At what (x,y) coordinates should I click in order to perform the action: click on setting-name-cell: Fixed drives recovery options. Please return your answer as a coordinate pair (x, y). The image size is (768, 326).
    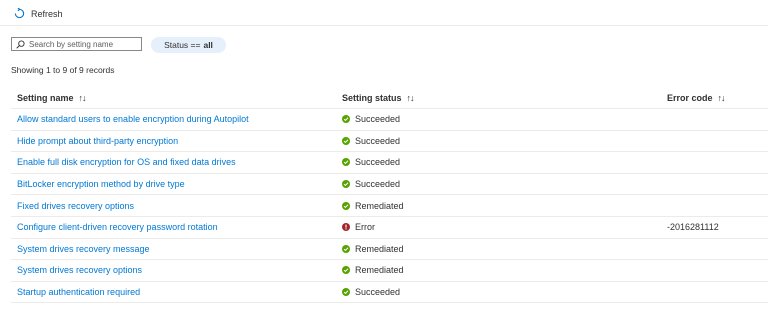
    Looking at the image, I should click on (75, 205).